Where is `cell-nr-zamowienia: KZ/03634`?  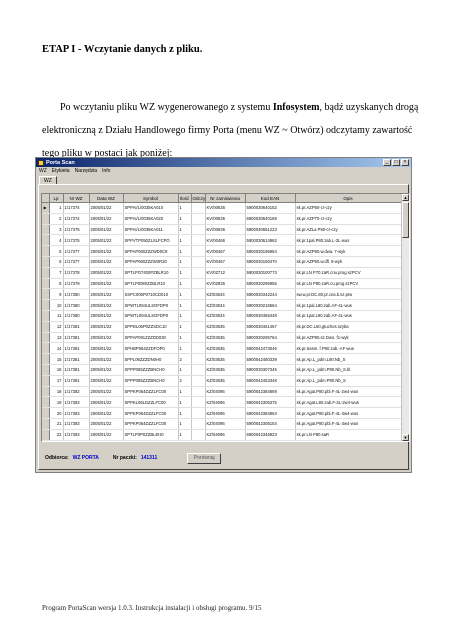 cell-nr-zamowienia: KZ/03634 is located at coordinates (225, 294).